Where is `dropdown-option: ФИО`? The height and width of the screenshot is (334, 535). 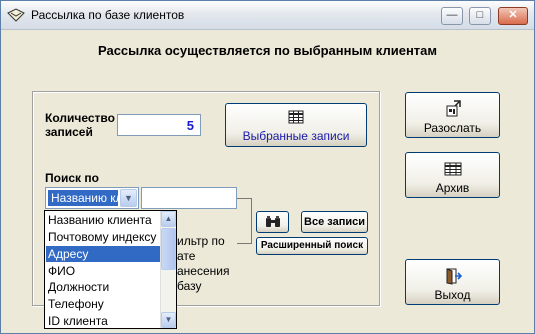
dropdown-option: ФИО is located at coordinates (104, 271).